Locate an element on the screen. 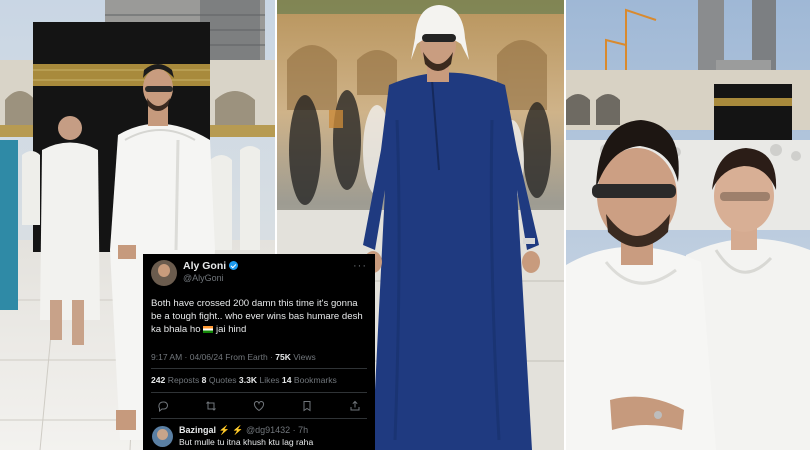 This screenshot has height=450, width=810. like-icon is located at coordinates (259, 406).